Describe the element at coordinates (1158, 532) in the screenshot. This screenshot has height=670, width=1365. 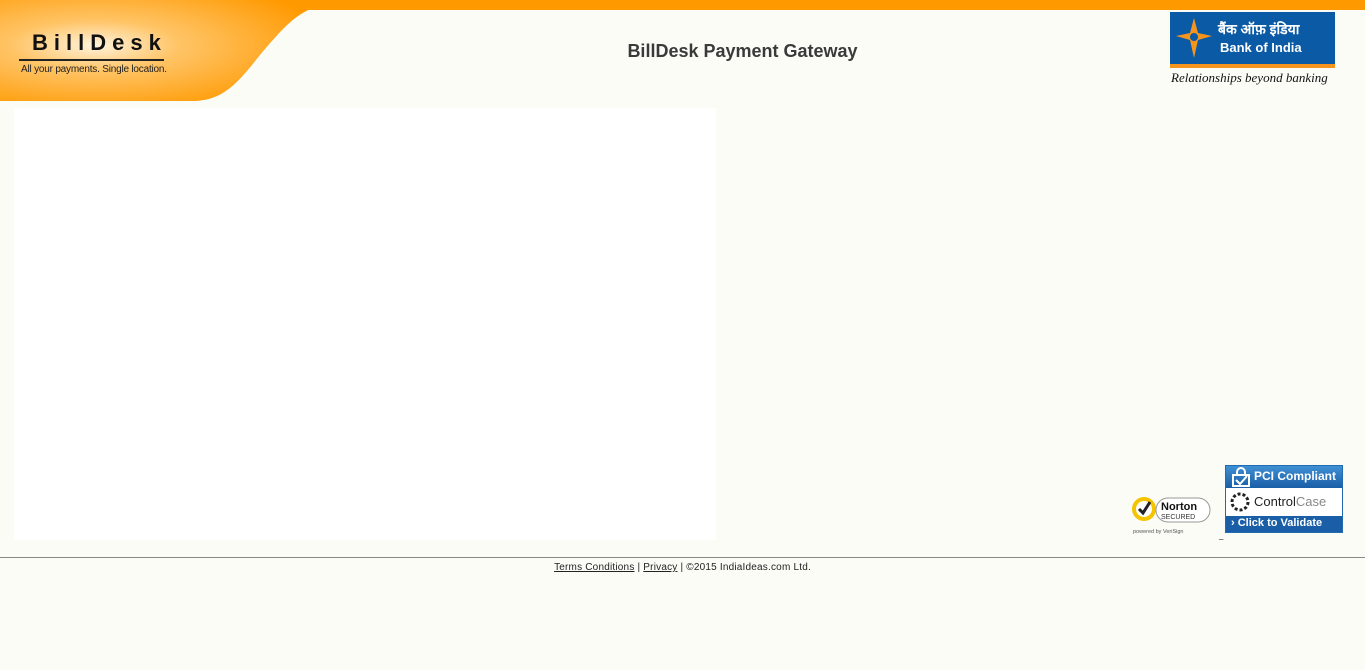
I see `norton-powered-by: powered by VeriSign` at that location.